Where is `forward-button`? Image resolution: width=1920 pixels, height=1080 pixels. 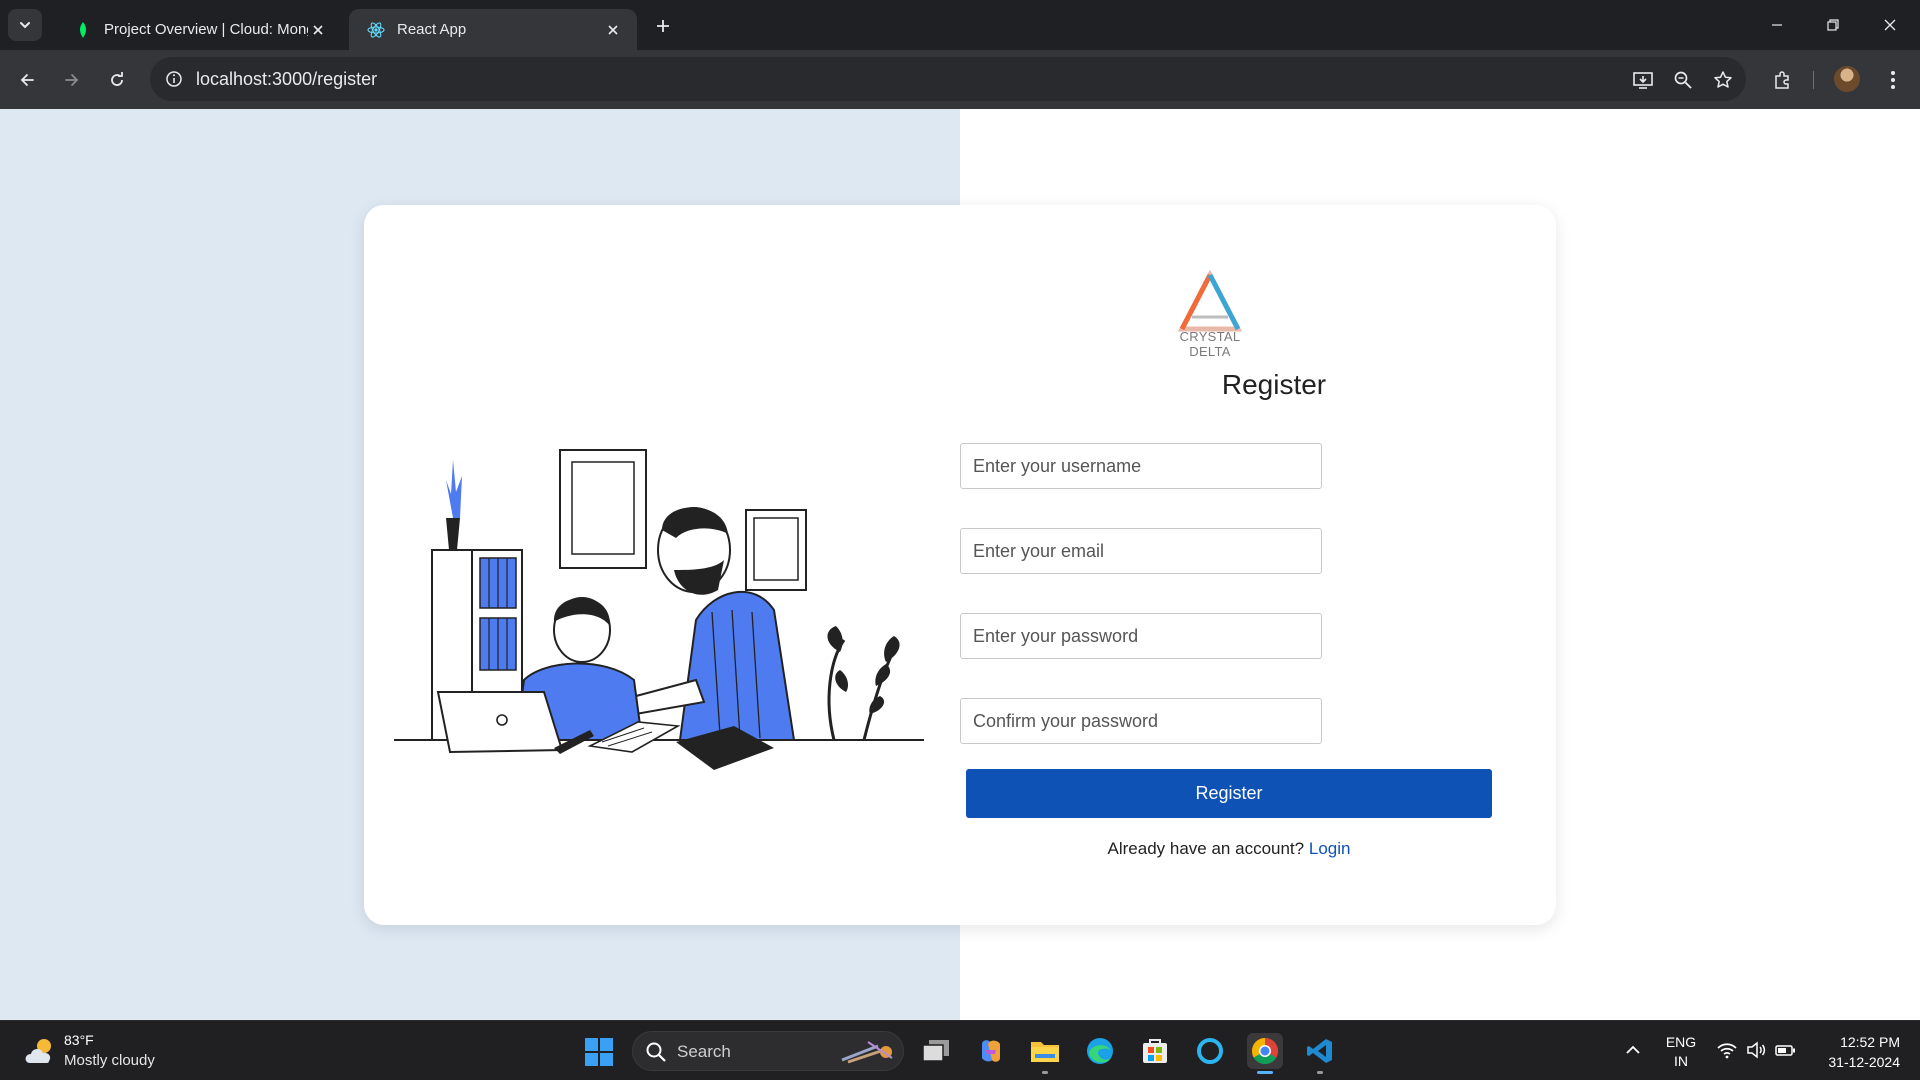
forward-button is located at coordinates (72, 80).